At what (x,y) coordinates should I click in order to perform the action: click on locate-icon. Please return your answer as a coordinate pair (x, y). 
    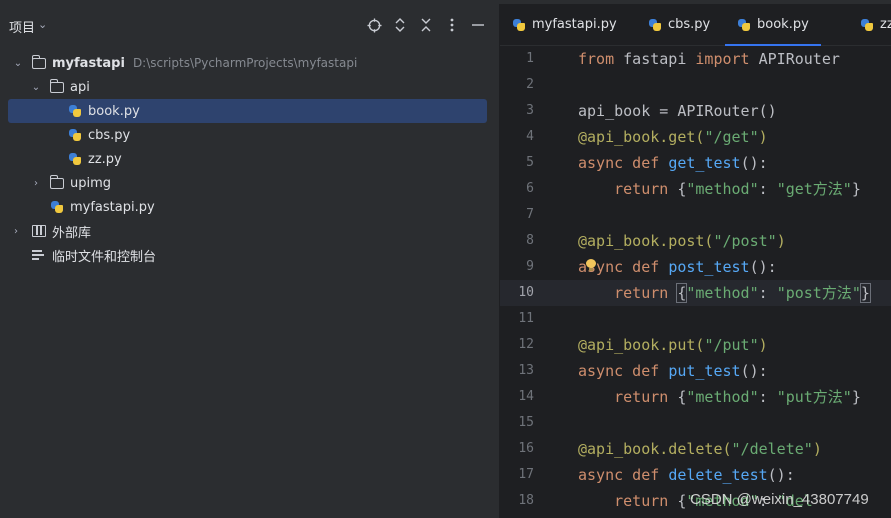
    Looking at the image, I should click on (374, 25).